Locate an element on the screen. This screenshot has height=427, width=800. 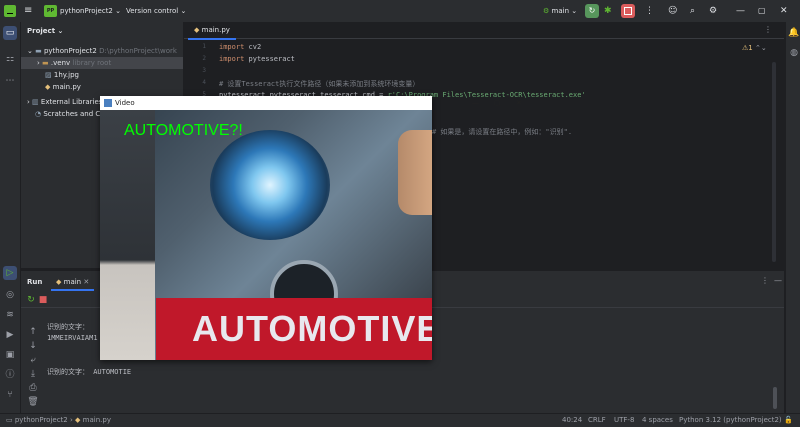
code-line: import cv2 is located at coordinates (240, 47).